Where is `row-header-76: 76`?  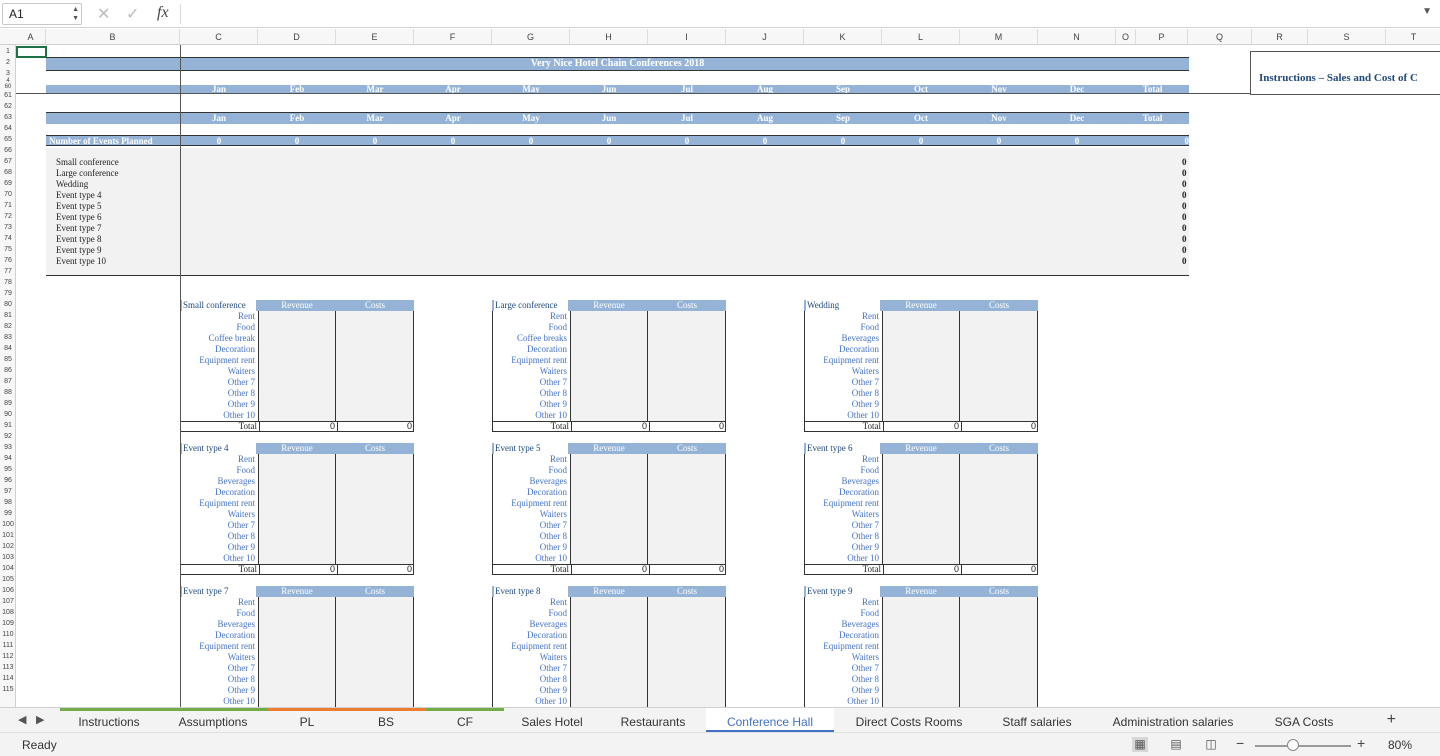
row-header-76: 76 is located at coordinates (7, 260).